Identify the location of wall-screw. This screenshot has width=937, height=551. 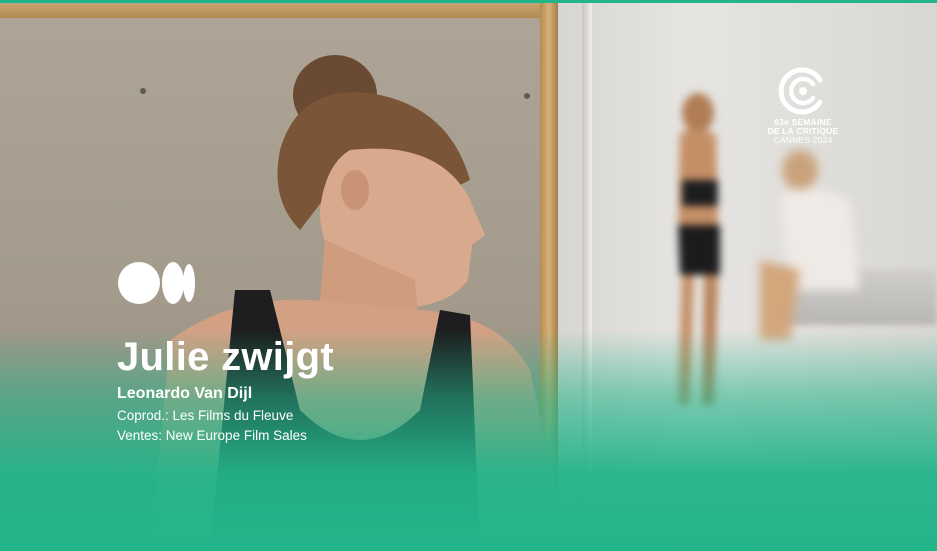
(143, 91).